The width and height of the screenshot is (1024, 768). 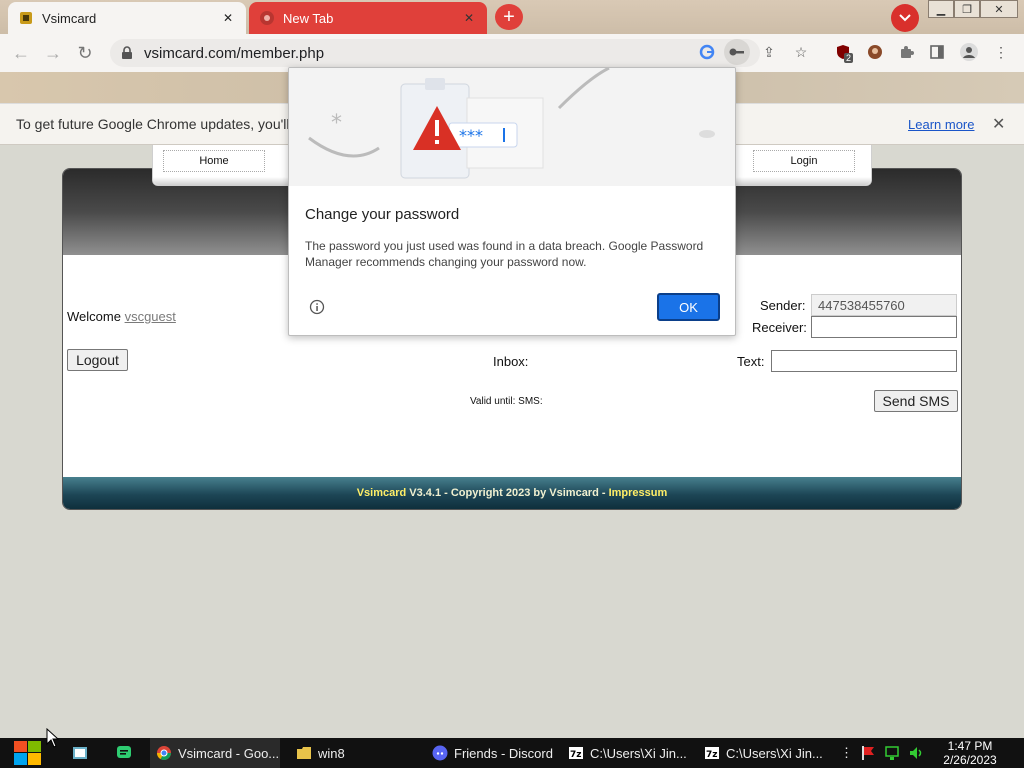 What do you see at coordinates (53, 53) in the screenshot?
I see `forward-button: →` at bounding box center [53, 53].